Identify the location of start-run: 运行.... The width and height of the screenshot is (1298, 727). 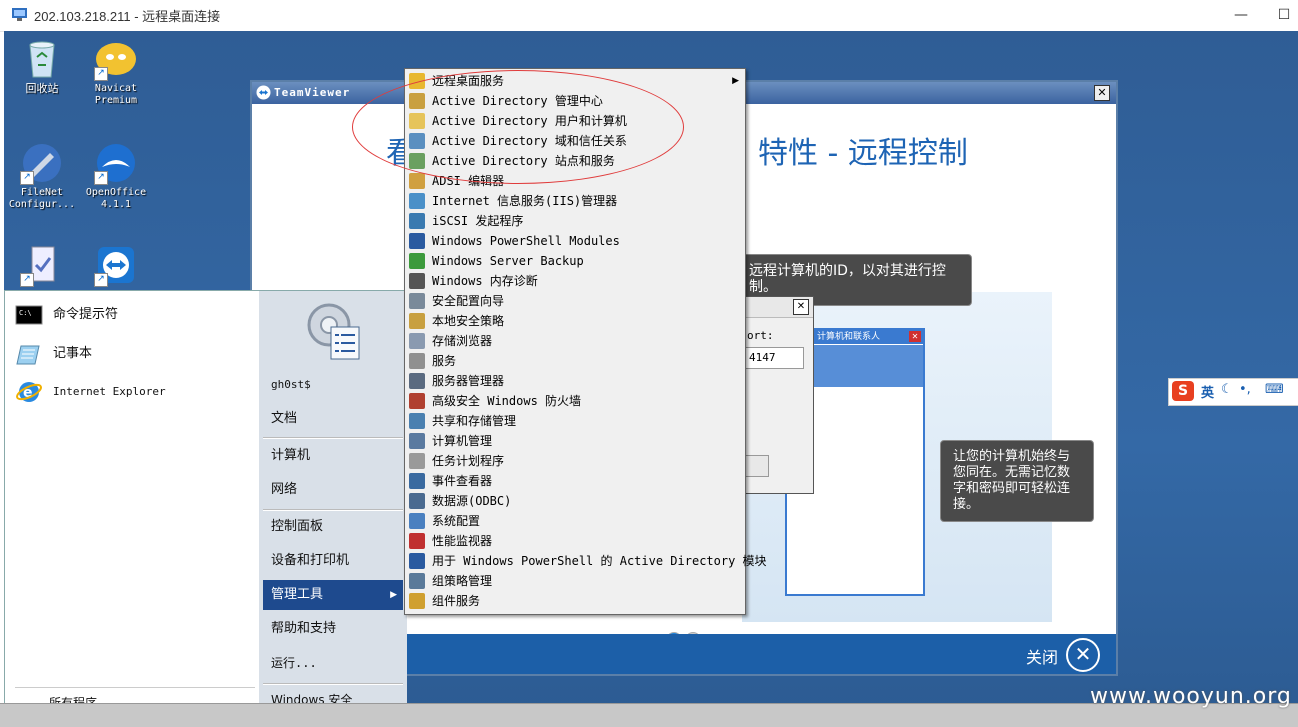
(333, 663).